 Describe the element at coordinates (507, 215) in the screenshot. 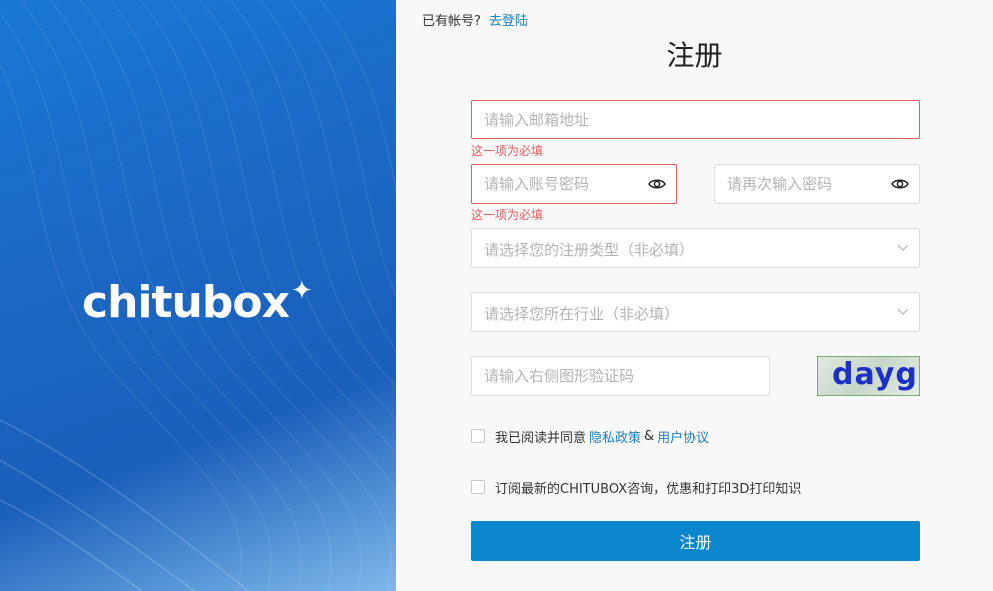

I see `password-error: 这一项为必填` at that location.